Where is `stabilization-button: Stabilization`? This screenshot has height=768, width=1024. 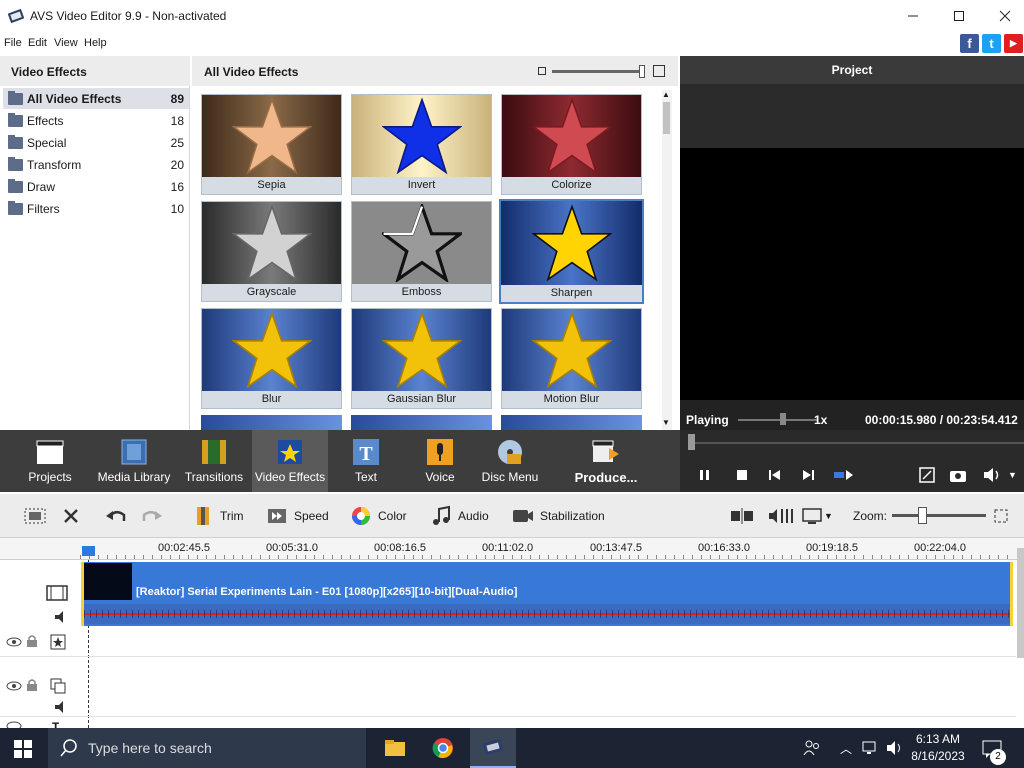 stabilization-button: Stabilization is located at coordinates (558, 516).